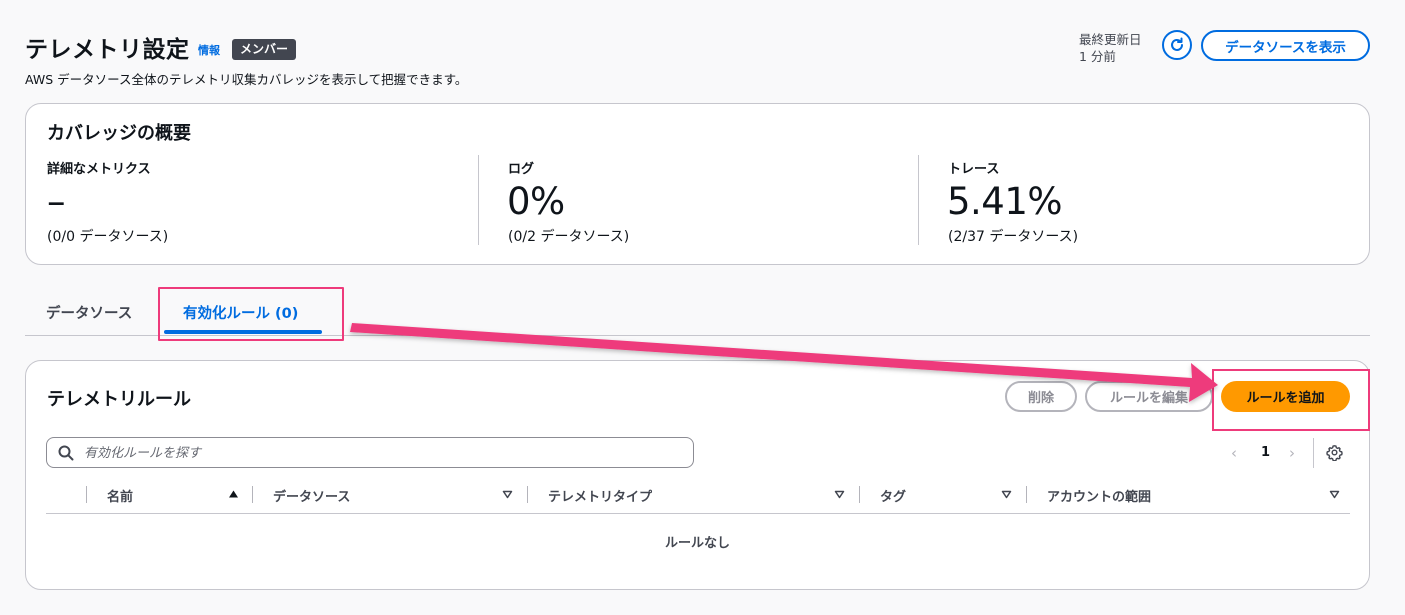  What do you see at coordinates (99, 169) in the screenshot?
I see `metric-label-detailed: 詳細なメトリクス` at bounding box center [99, 169].